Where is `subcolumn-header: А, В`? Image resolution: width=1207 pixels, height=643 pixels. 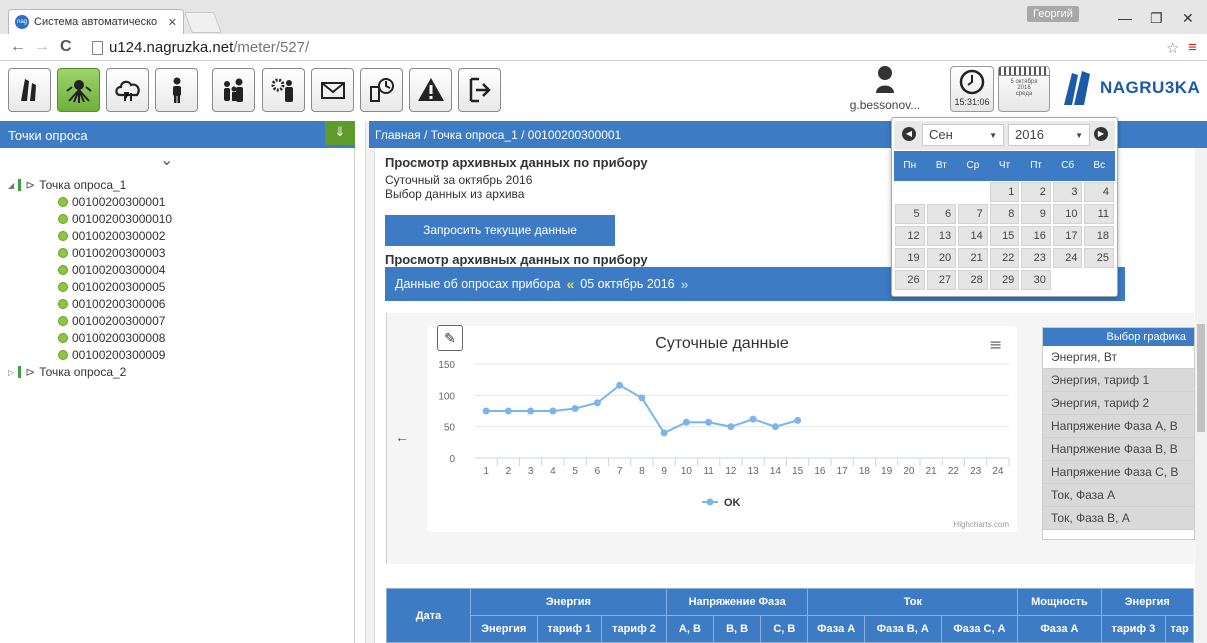 subcolumn-header: А, В is located at coordinates (690, 629).